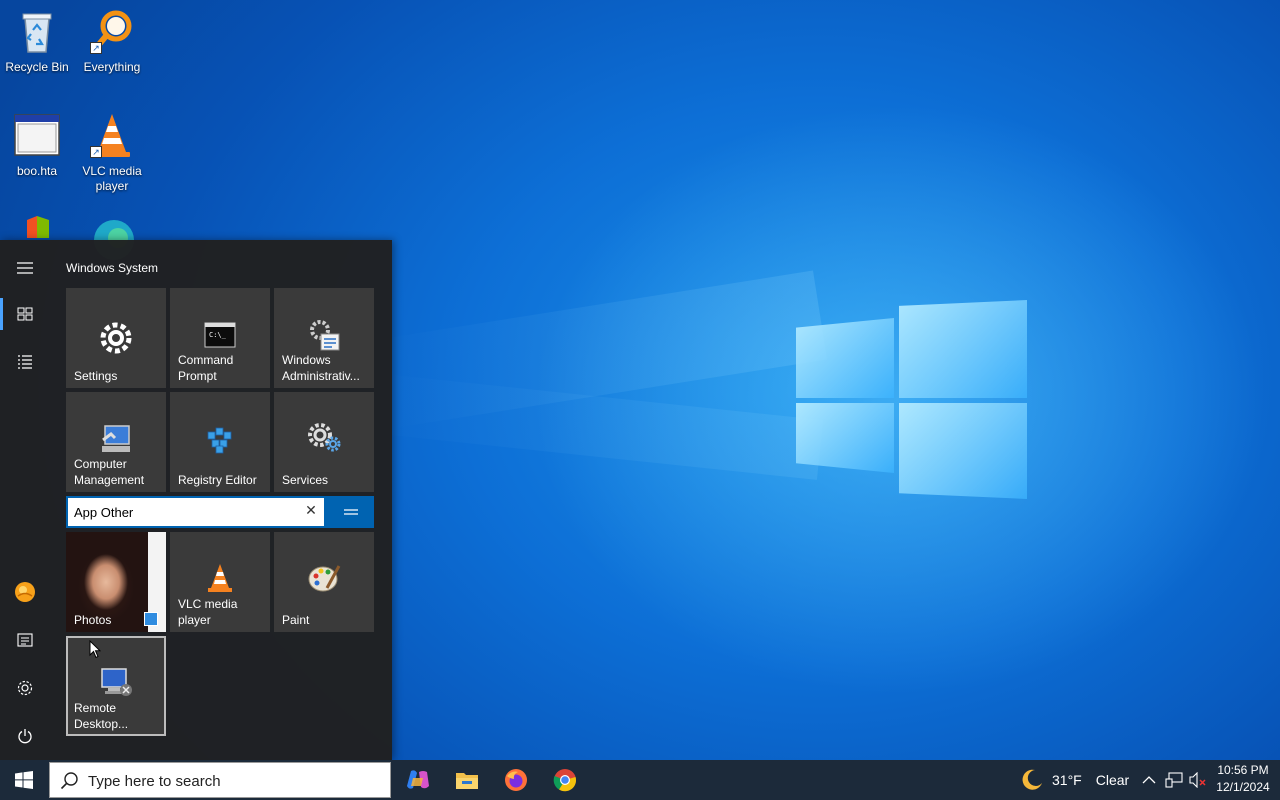  I want to click on tiles-icon, so click(25, 314).